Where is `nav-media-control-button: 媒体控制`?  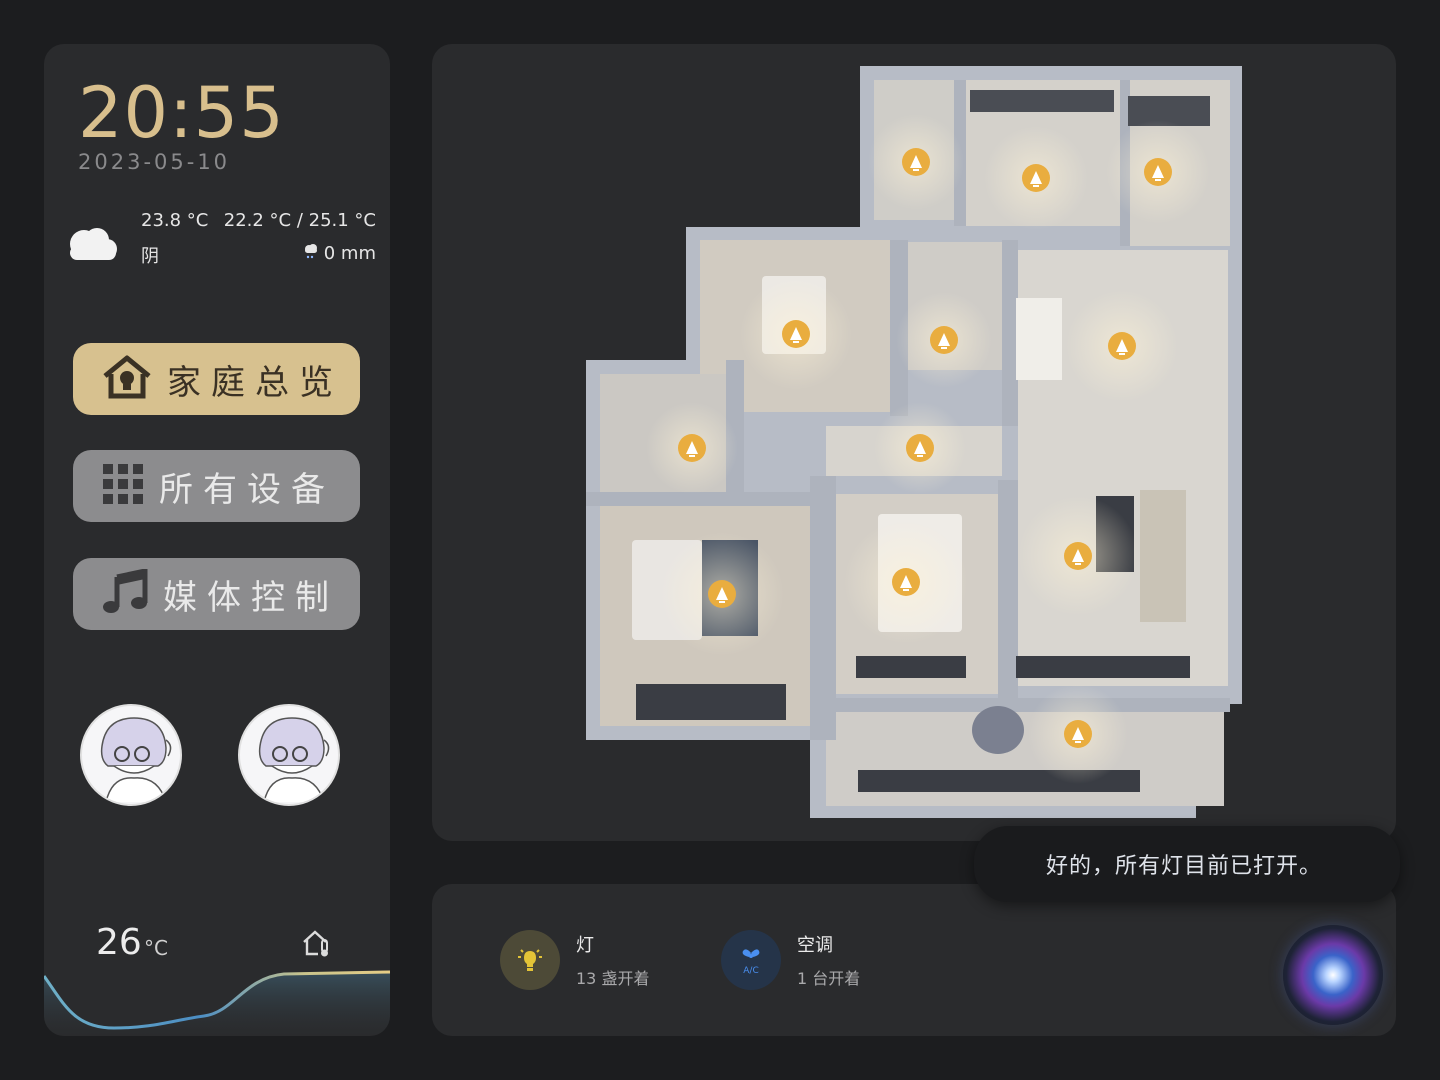
nav-media-control-button: 媒体控制 is located at coordinates (216, 594).